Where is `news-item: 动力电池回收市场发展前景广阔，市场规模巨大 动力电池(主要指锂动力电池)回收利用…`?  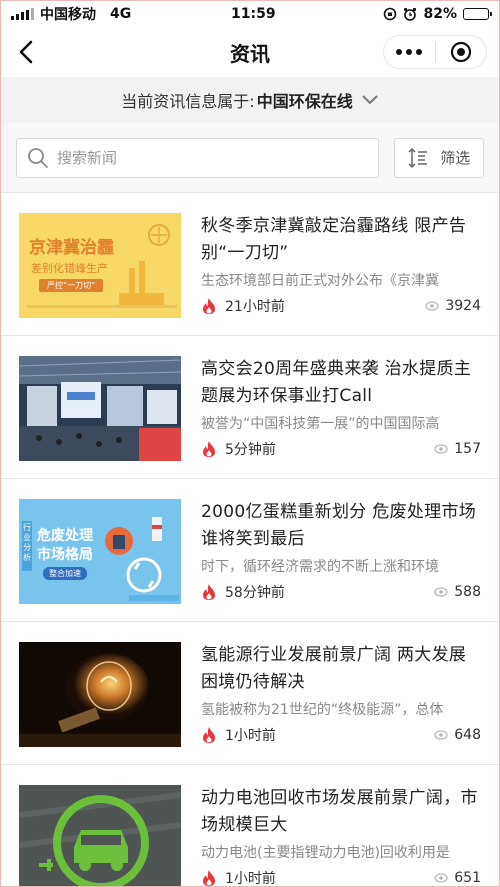 news-item: 动力电池回收市场发展前景广阔，市场规模巨大 动力电池(主要指锂动力电池)回收利用… is located at coordinates (250, 826).